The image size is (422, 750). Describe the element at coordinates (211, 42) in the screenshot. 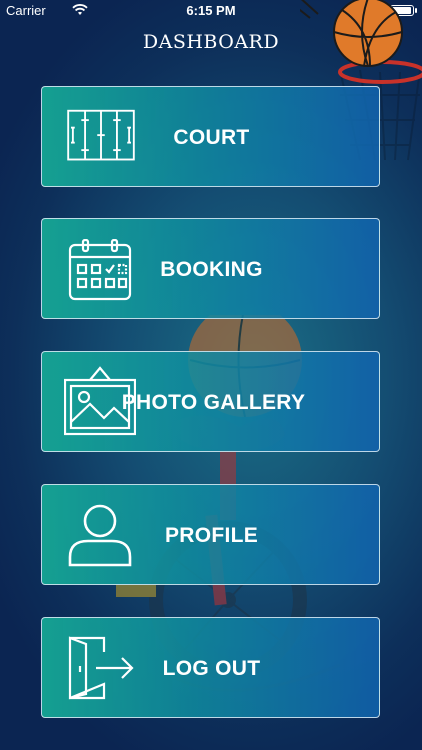

I see `page-title: DASHBOARD` at that location.